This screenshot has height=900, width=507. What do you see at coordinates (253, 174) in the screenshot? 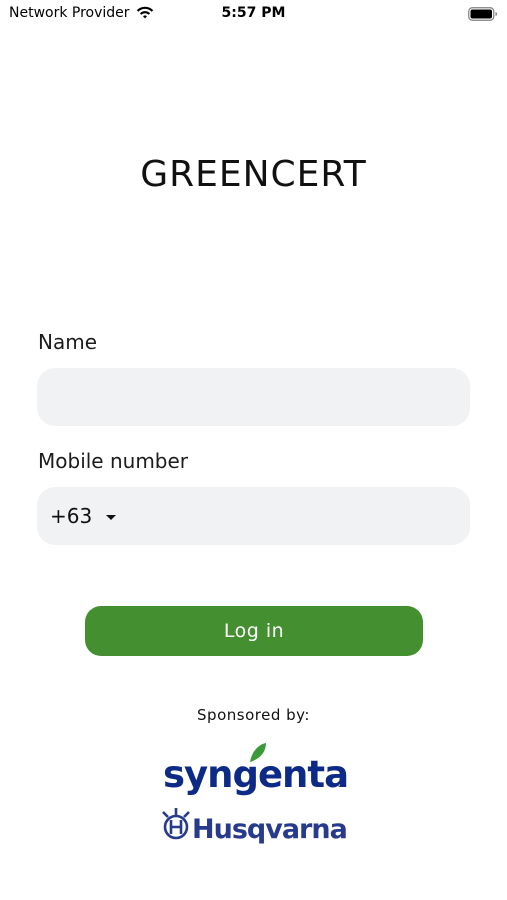
I see `app-title: GREENCERT` at bounding box center [253, 174].